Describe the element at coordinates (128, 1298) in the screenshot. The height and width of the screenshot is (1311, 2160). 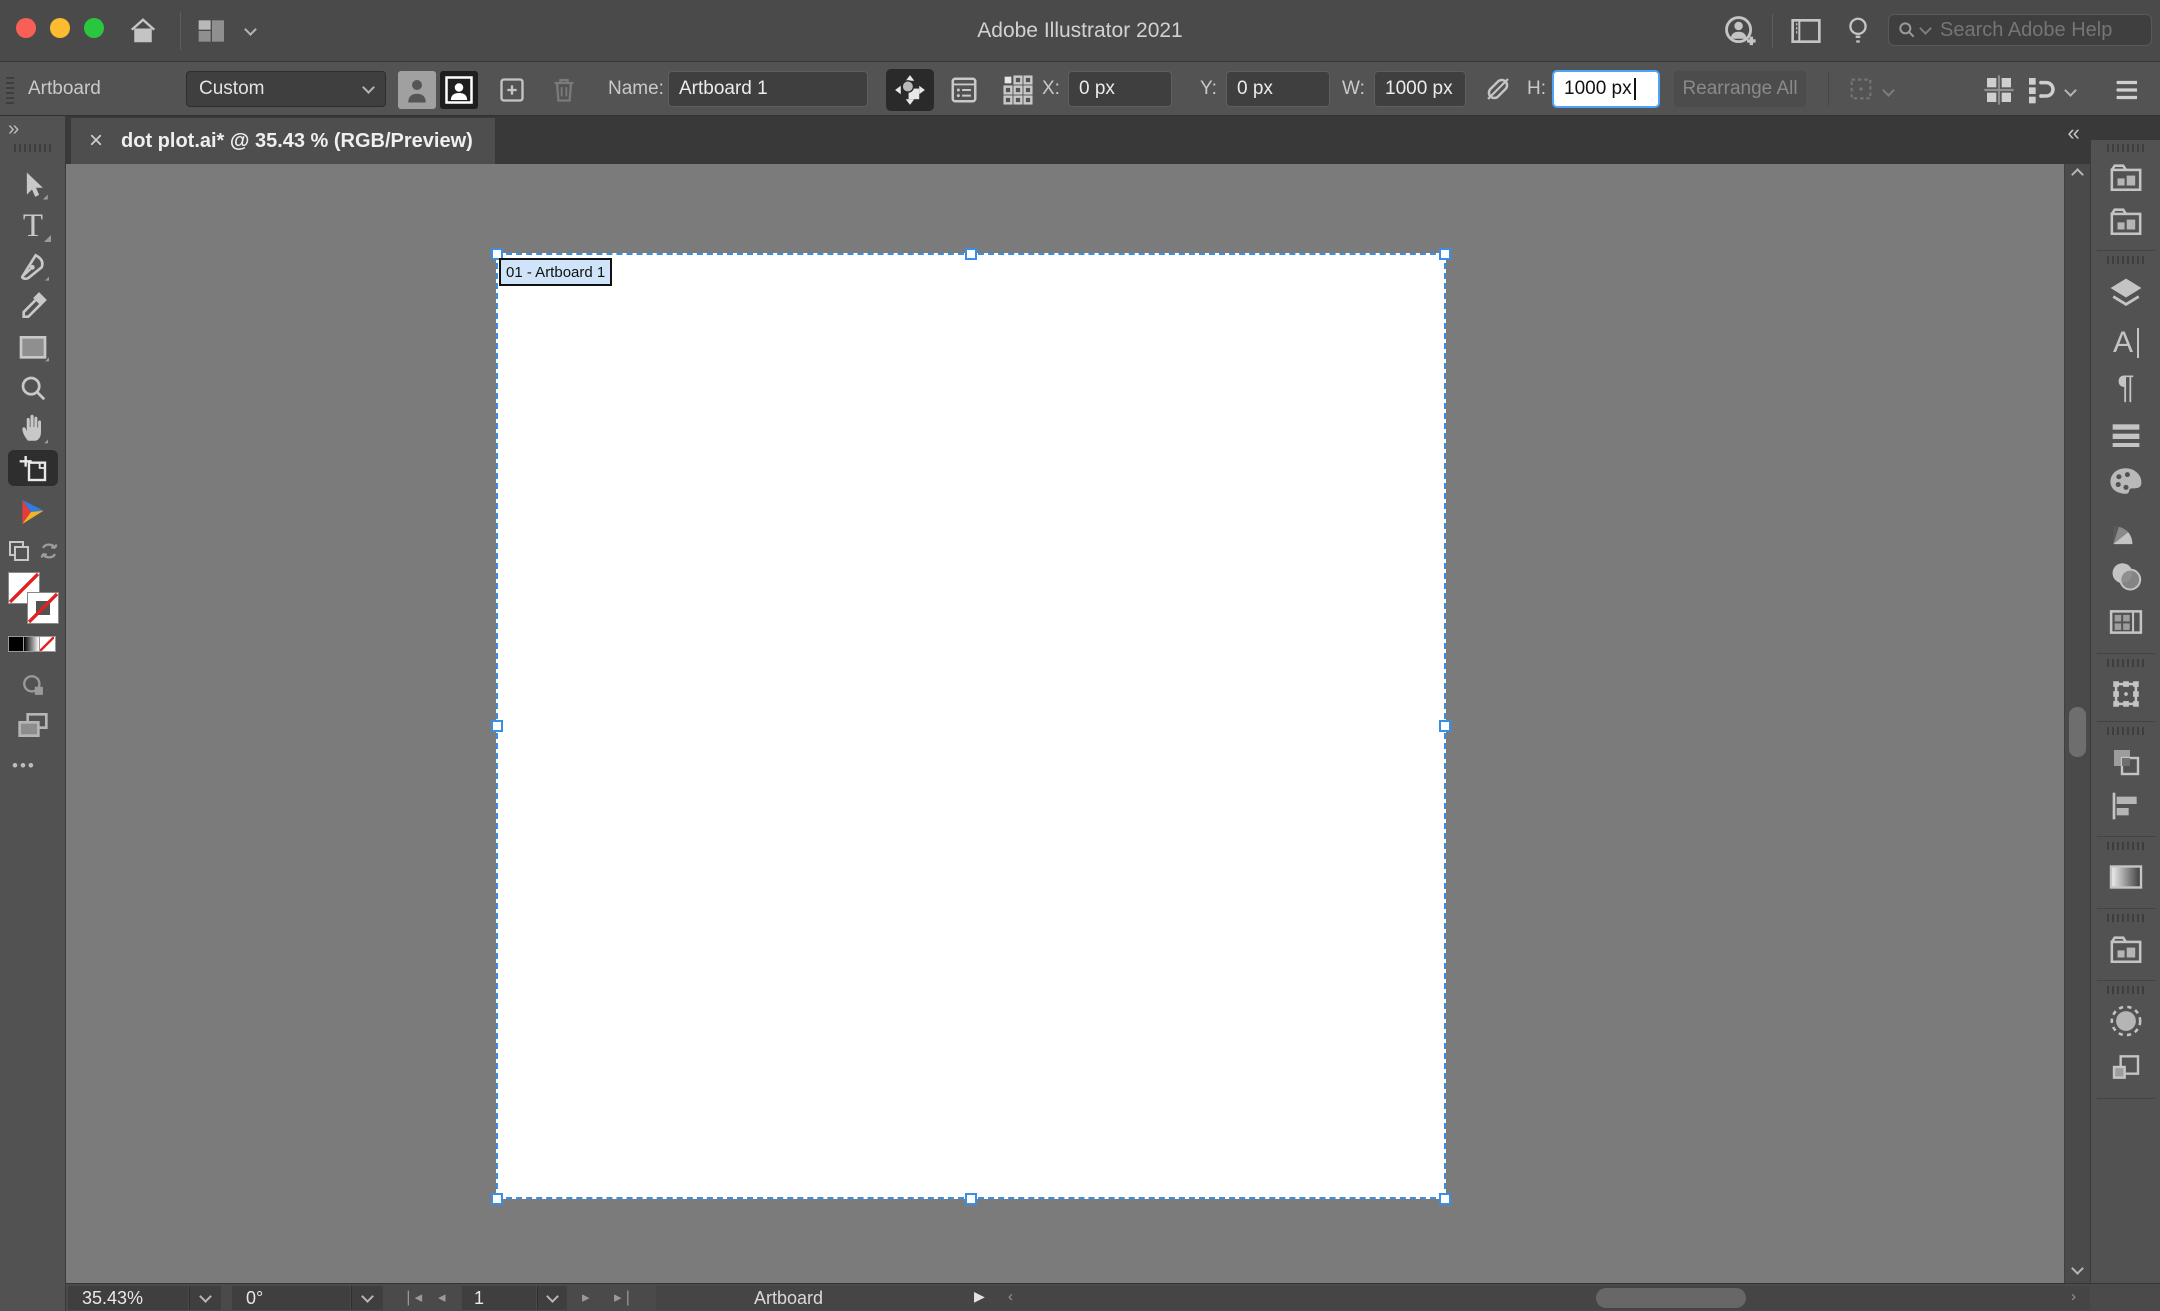
I see `zoom-level-box: 35.43%` at that location.